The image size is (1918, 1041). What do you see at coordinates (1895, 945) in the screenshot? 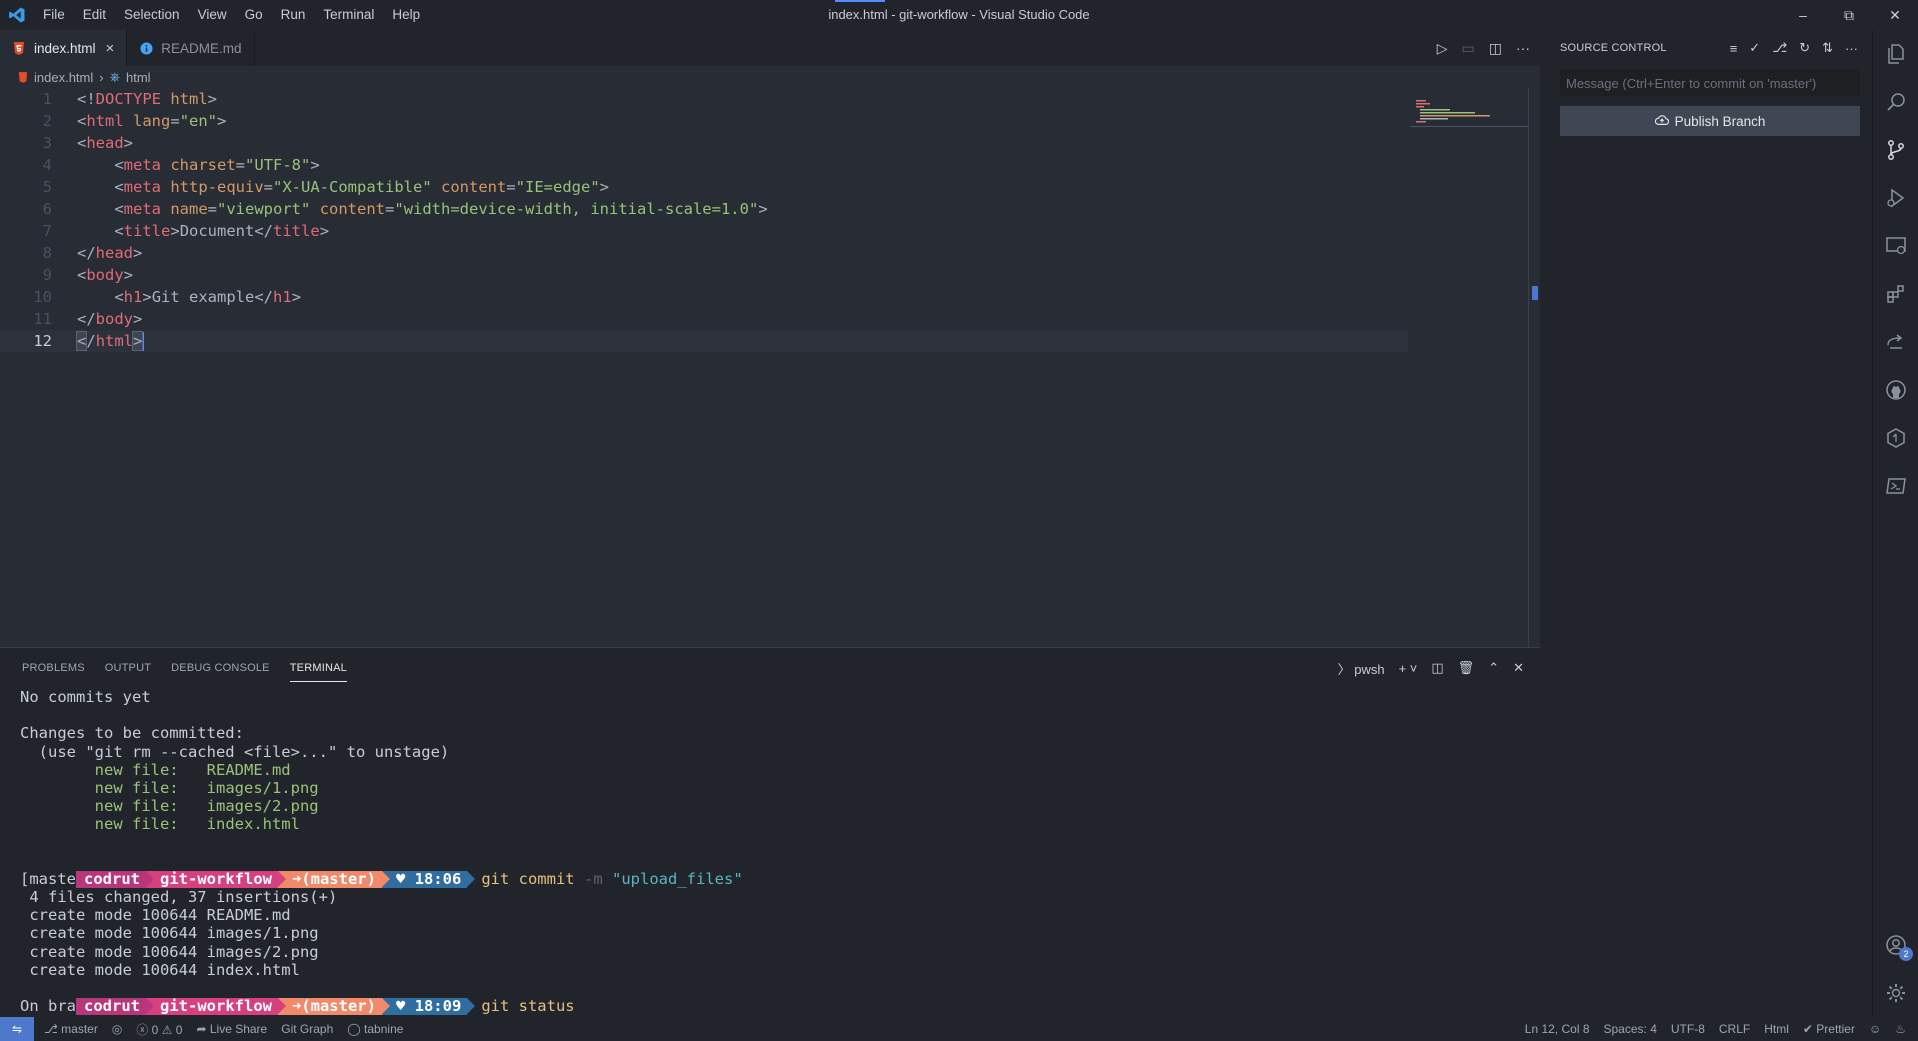
I see `accounts-icon: 2` at bounding box center [1895, 945].